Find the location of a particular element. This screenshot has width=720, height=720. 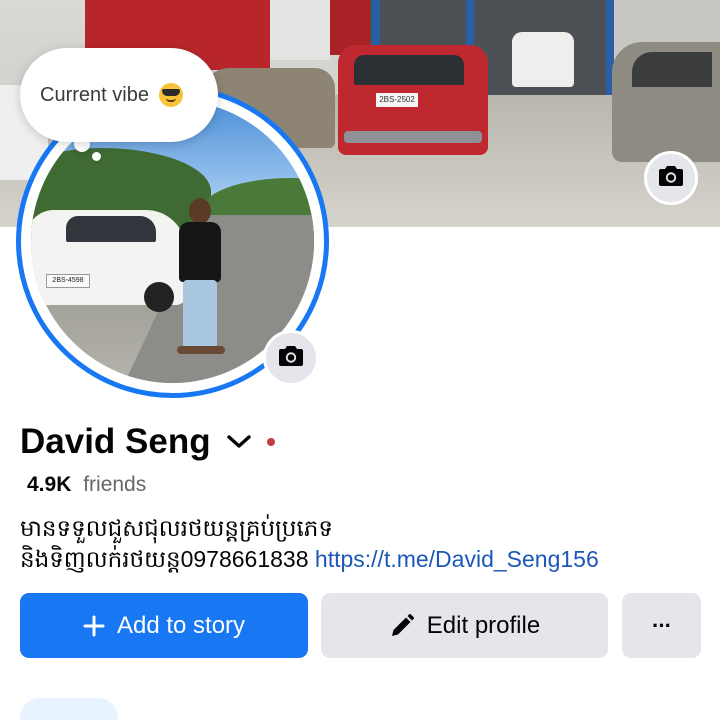

cover-grey-car-window is located at coordinates (672, 69).